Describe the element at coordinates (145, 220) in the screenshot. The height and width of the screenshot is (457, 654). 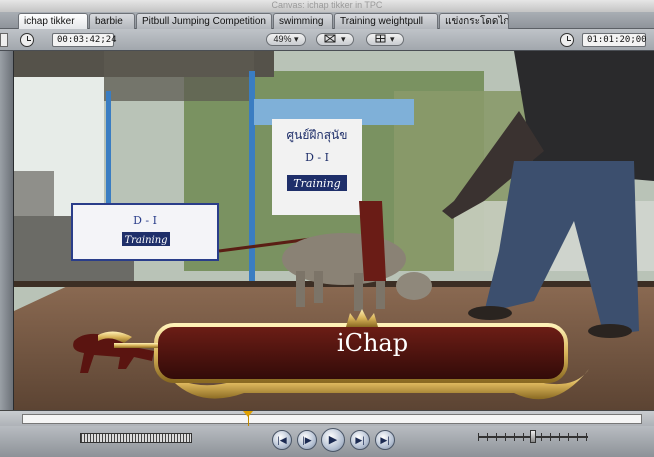
I see `crate-sign-line1: D - I` at that location.